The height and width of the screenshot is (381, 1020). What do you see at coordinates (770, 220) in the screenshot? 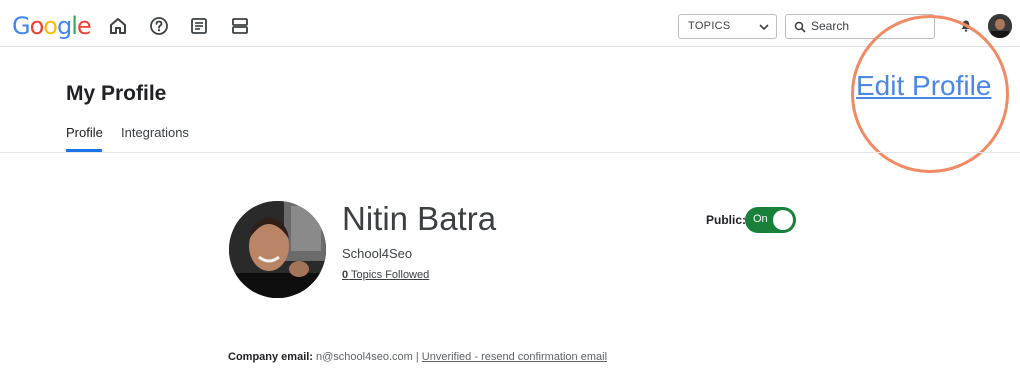
I see `public-toggle: On` at bounding box center [770, 220].